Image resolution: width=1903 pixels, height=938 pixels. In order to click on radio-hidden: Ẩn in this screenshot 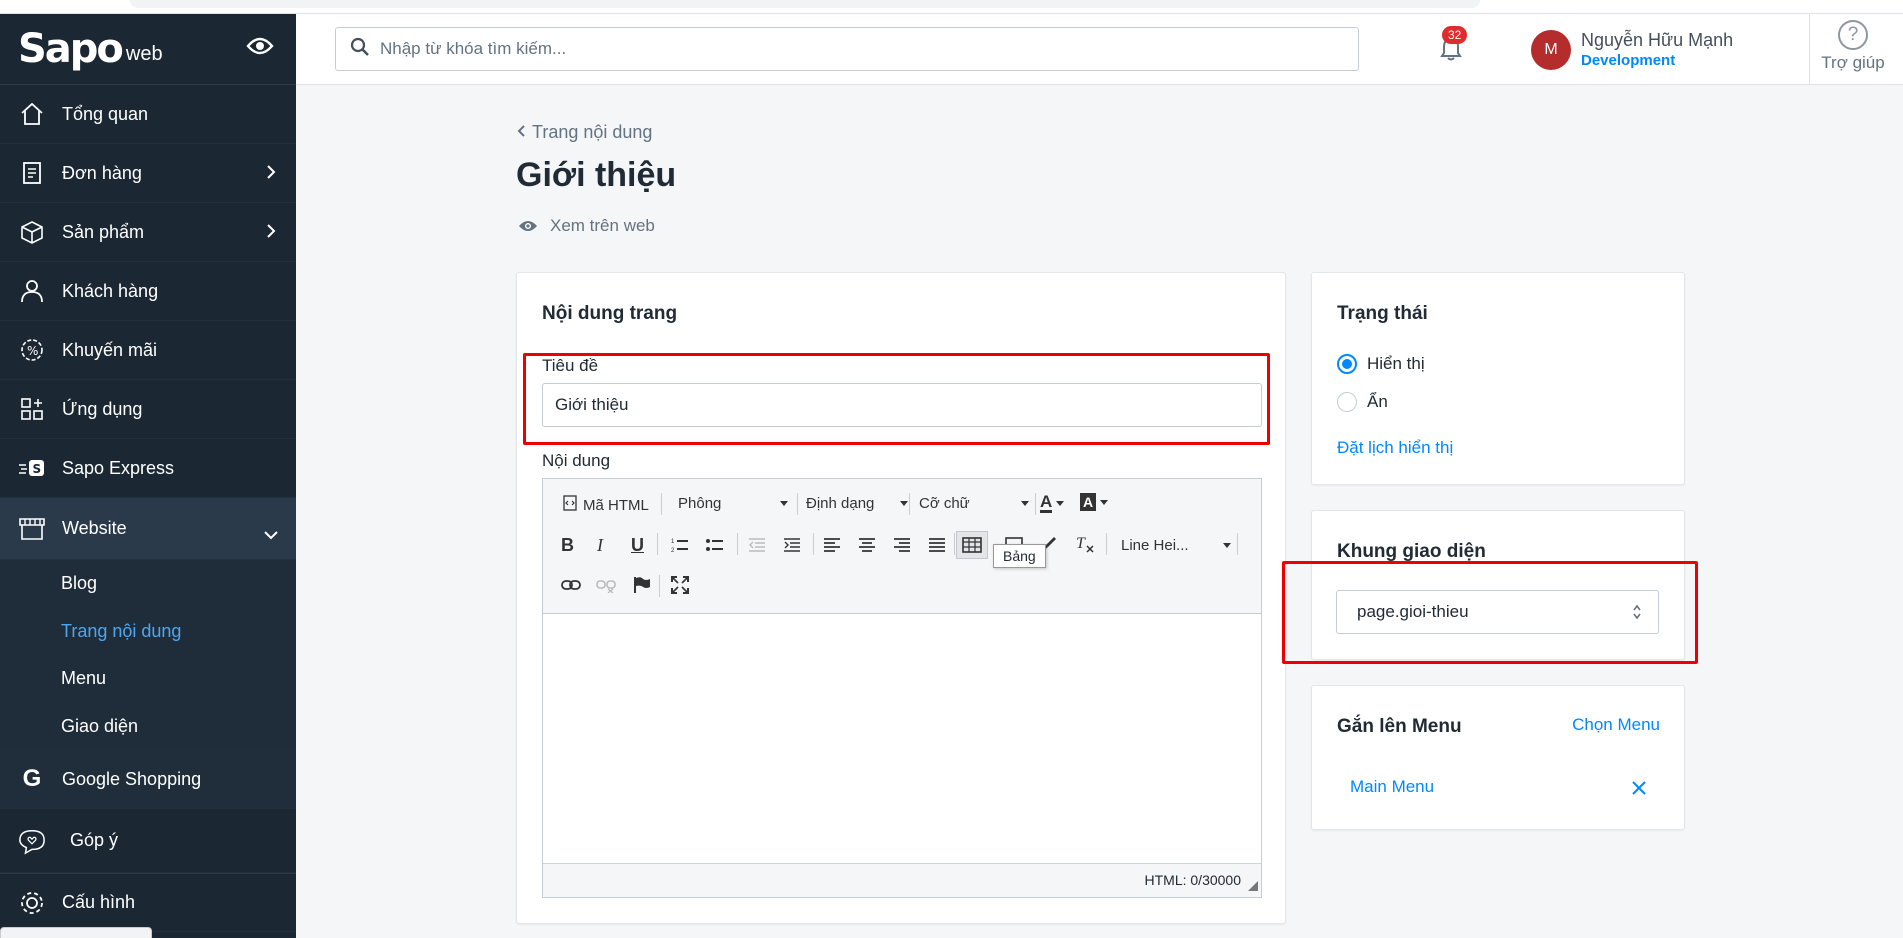, I will do `click(1362, 402)`.